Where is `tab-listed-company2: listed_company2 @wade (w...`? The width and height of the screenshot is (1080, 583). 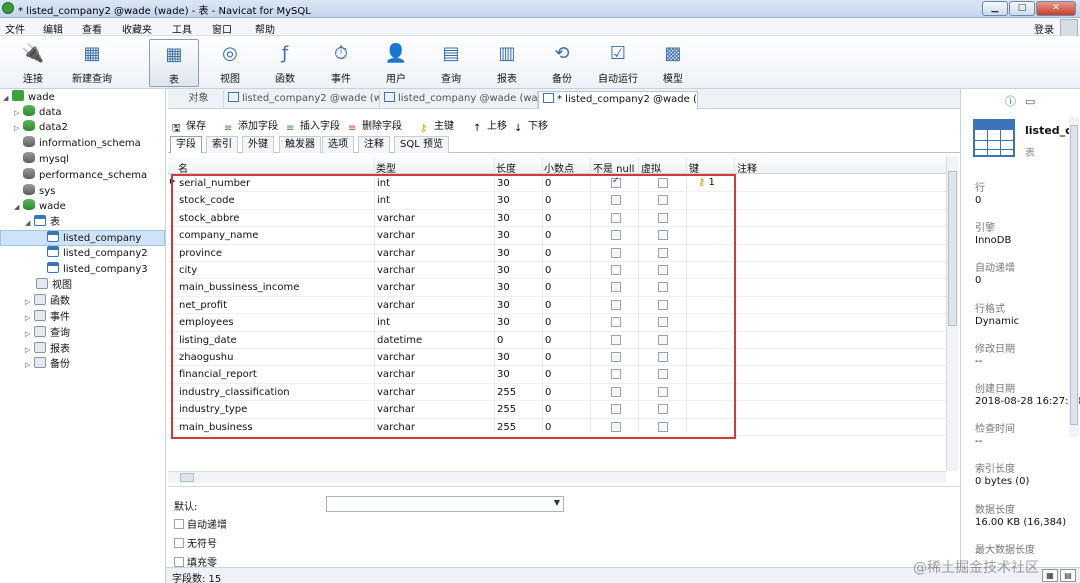 tab-listed-company2: listed_company2 @wade (w... is located at coordinates (302, 100).